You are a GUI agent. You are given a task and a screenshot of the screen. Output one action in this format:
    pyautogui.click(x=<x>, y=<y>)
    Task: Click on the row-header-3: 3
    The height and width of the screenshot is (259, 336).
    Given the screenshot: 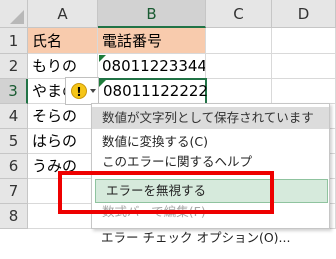 What is the action you would take?
    pyautogui.click(x=14, y=91)
    